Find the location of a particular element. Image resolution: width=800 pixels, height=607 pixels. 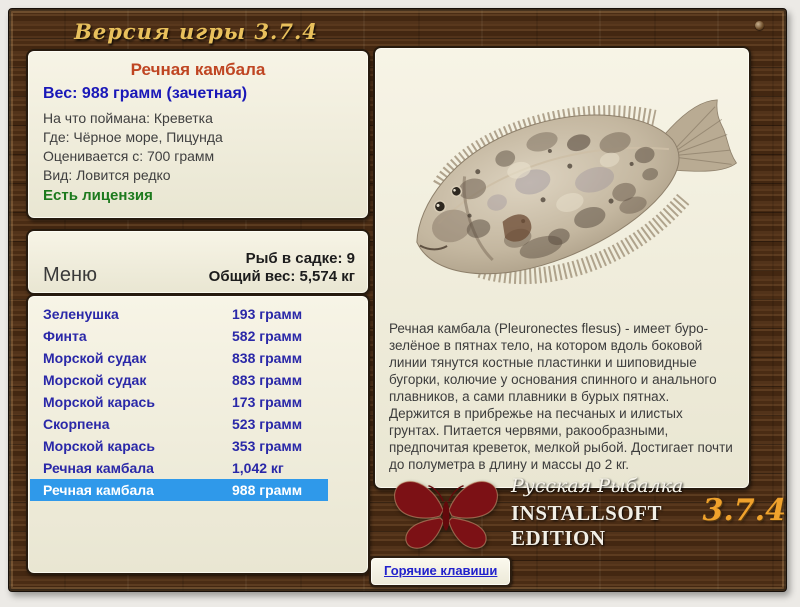

list-item: Речная камбала 988 грамм is located at coordinates (179, 490).